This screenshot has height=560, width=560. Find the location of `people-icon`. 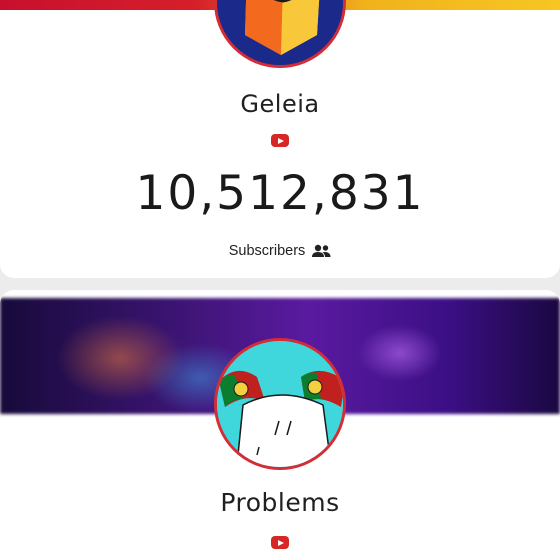

people-icon is located at coordinates (321, 250).